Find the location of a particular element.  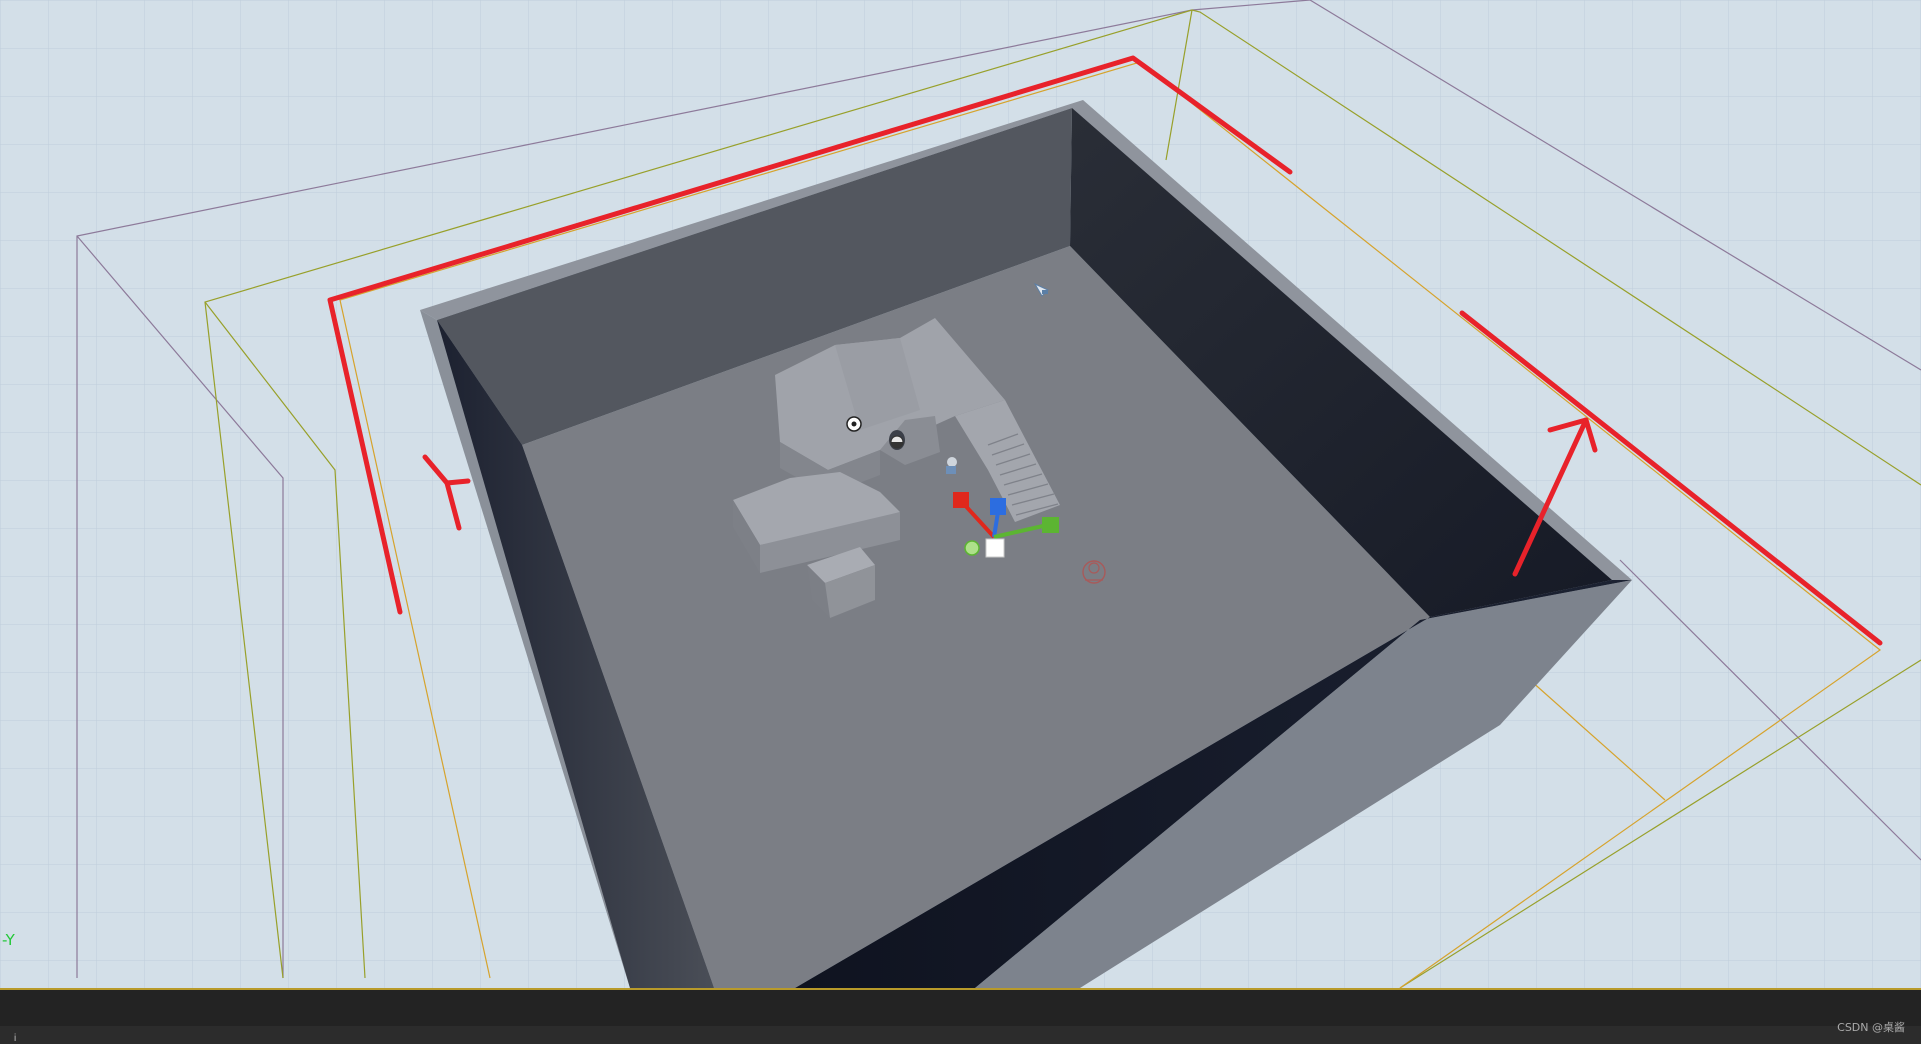

bottom-toolbar is located at coordinates (960, 1035).